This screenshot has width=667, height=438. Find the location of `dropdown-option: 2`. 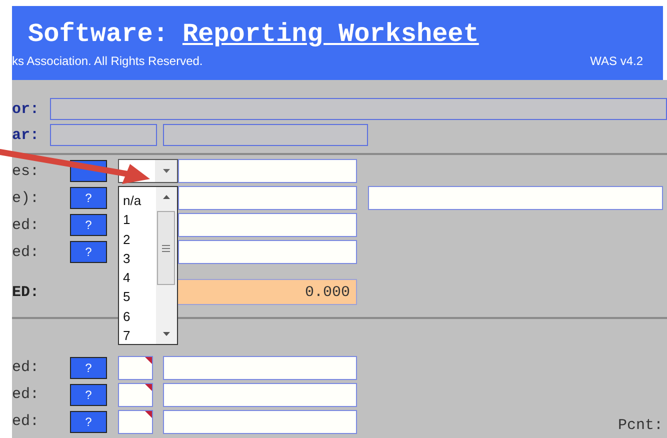

dropdown-option: 2 is located at coordinates (139, 239).